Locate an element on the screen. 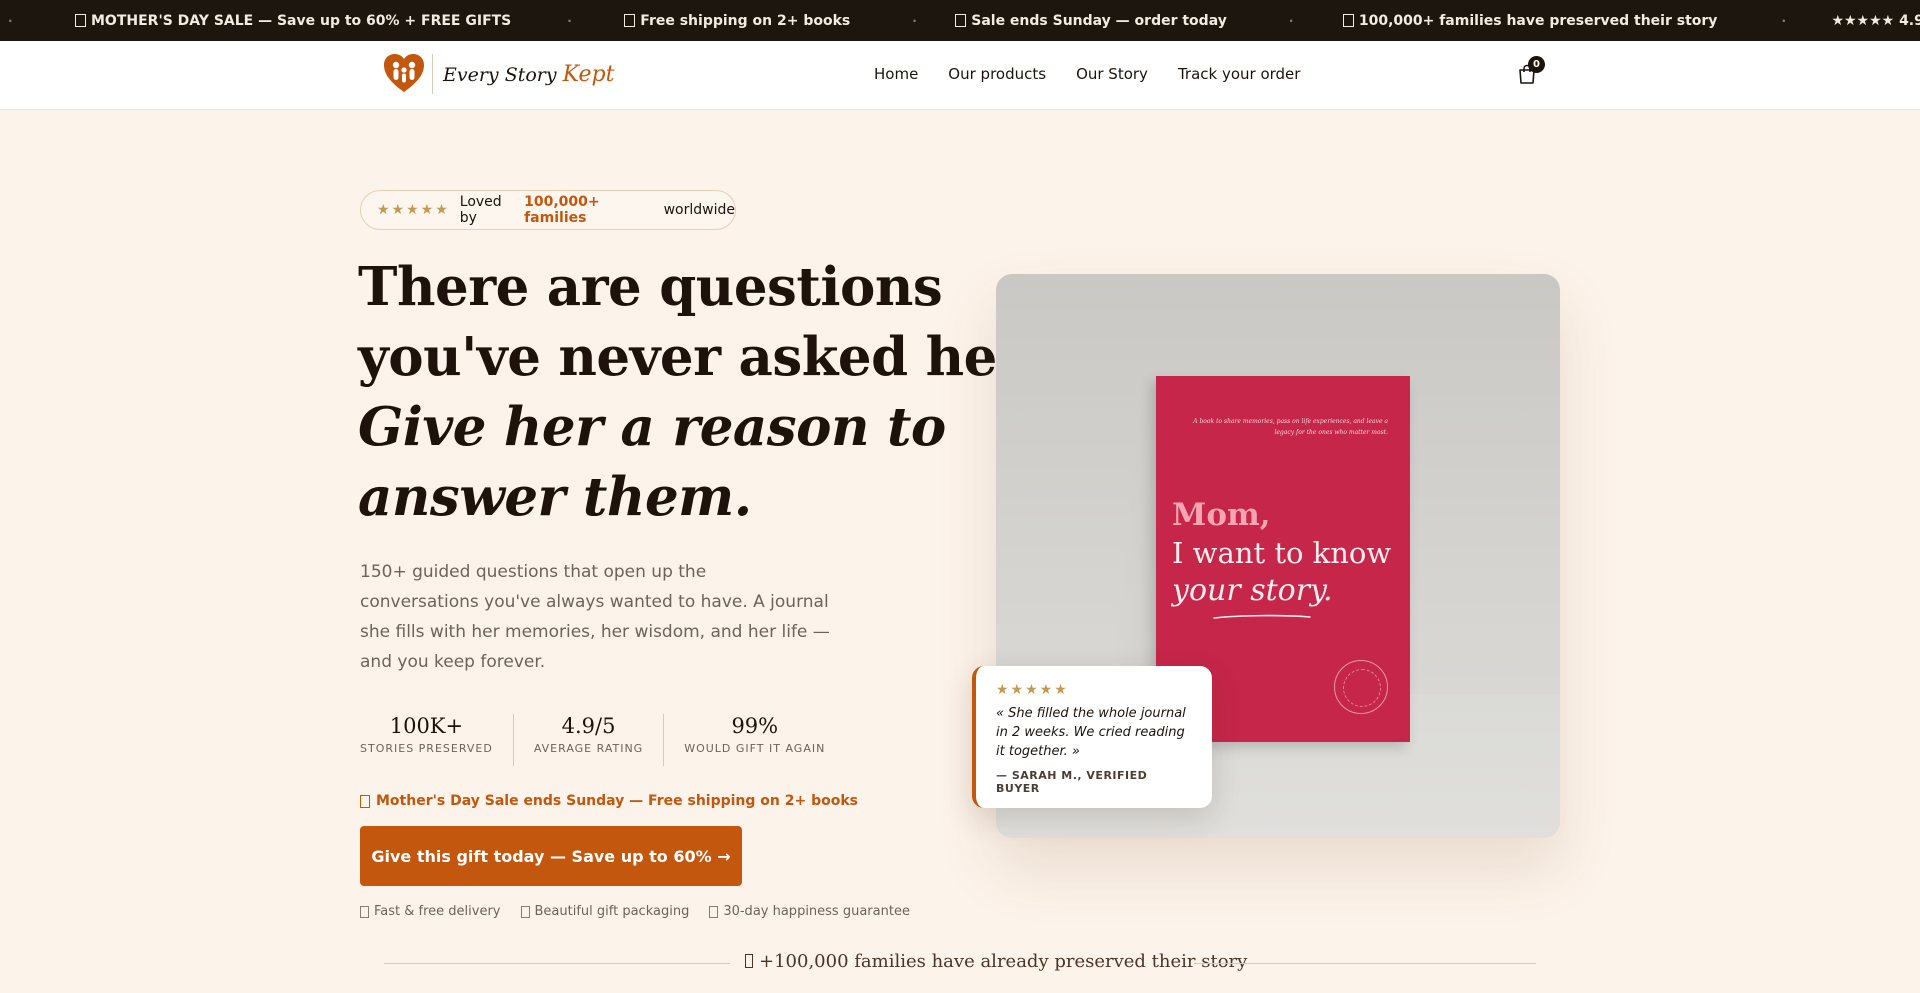  perk-item: 30-day happiness guarantee is located at coordinates (809, 911).